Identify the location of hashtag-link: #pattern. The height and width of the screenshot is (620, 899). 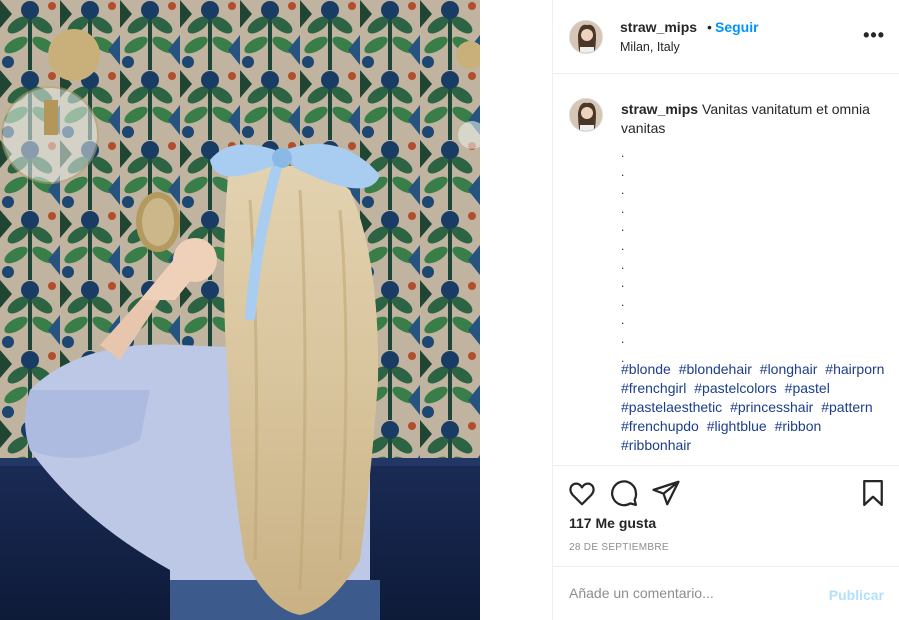
(846, 407).